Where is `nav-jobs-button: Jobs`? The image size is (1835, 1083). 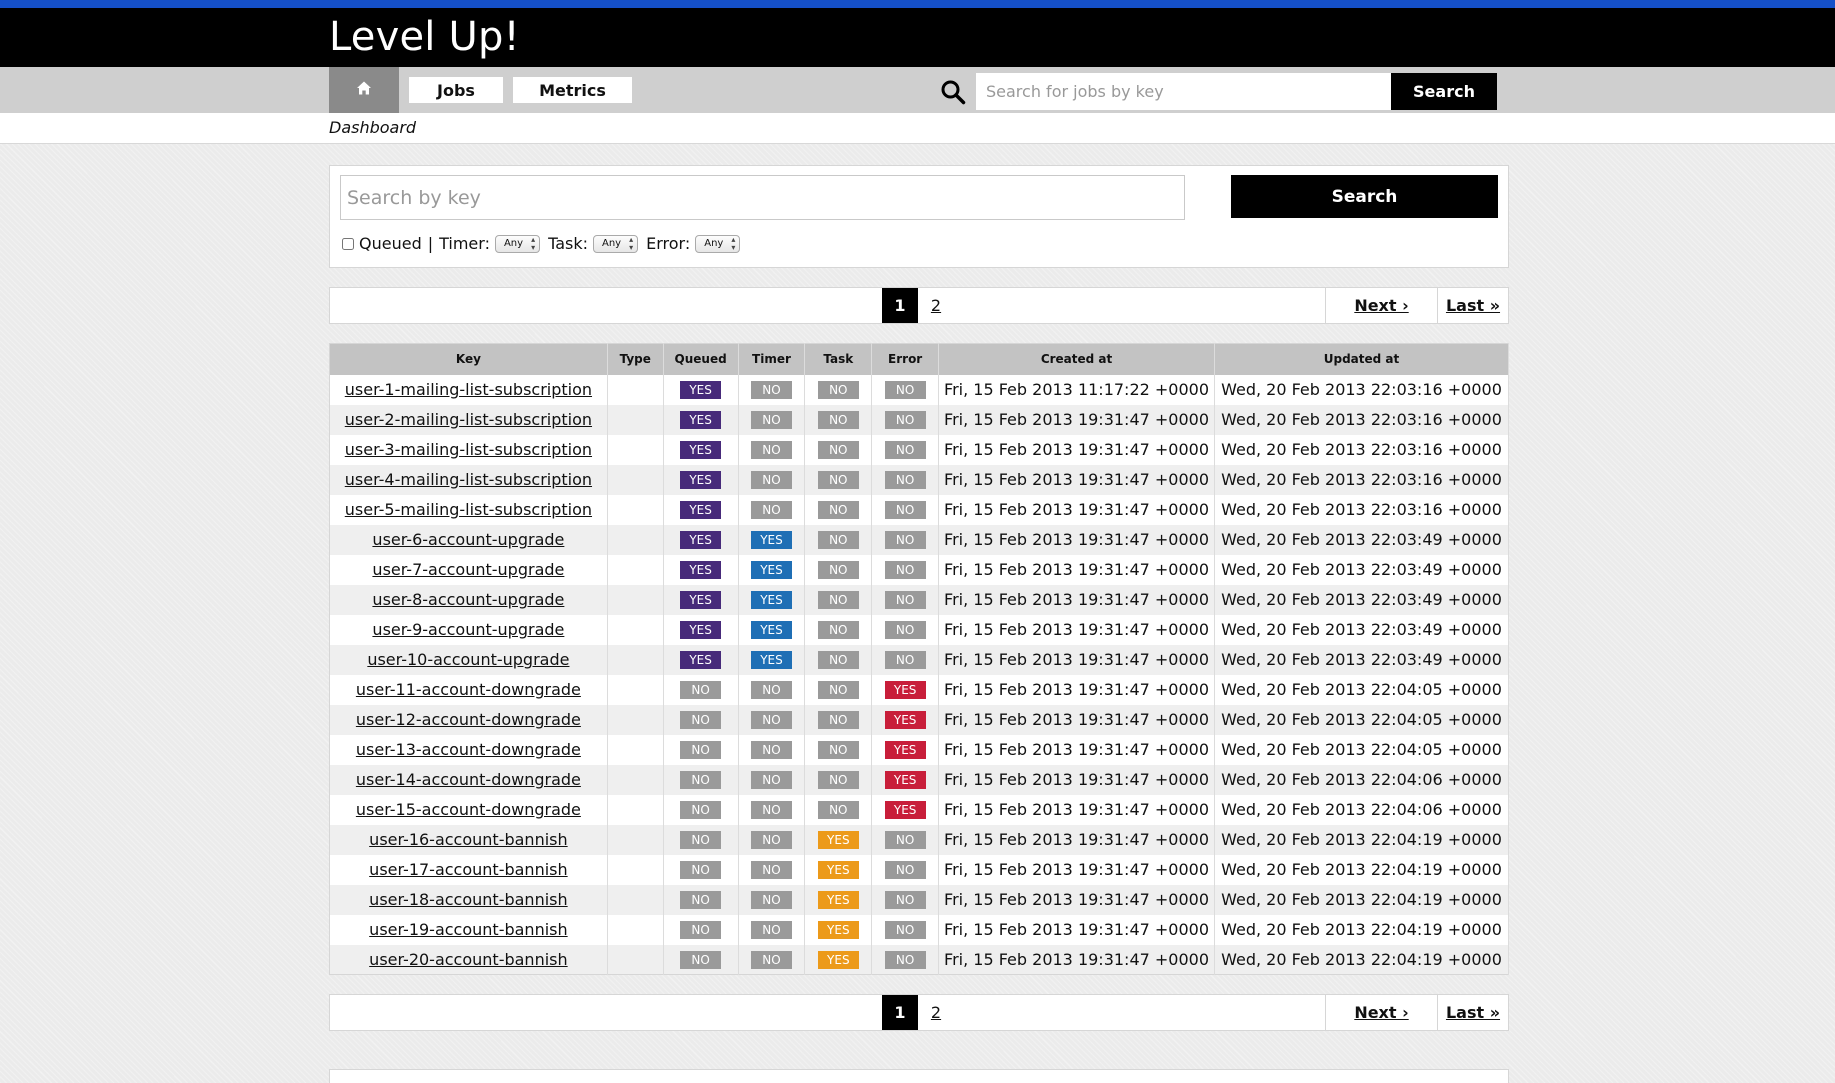 nav-jobs-button: Jobs is located at coordinates (456, 90).